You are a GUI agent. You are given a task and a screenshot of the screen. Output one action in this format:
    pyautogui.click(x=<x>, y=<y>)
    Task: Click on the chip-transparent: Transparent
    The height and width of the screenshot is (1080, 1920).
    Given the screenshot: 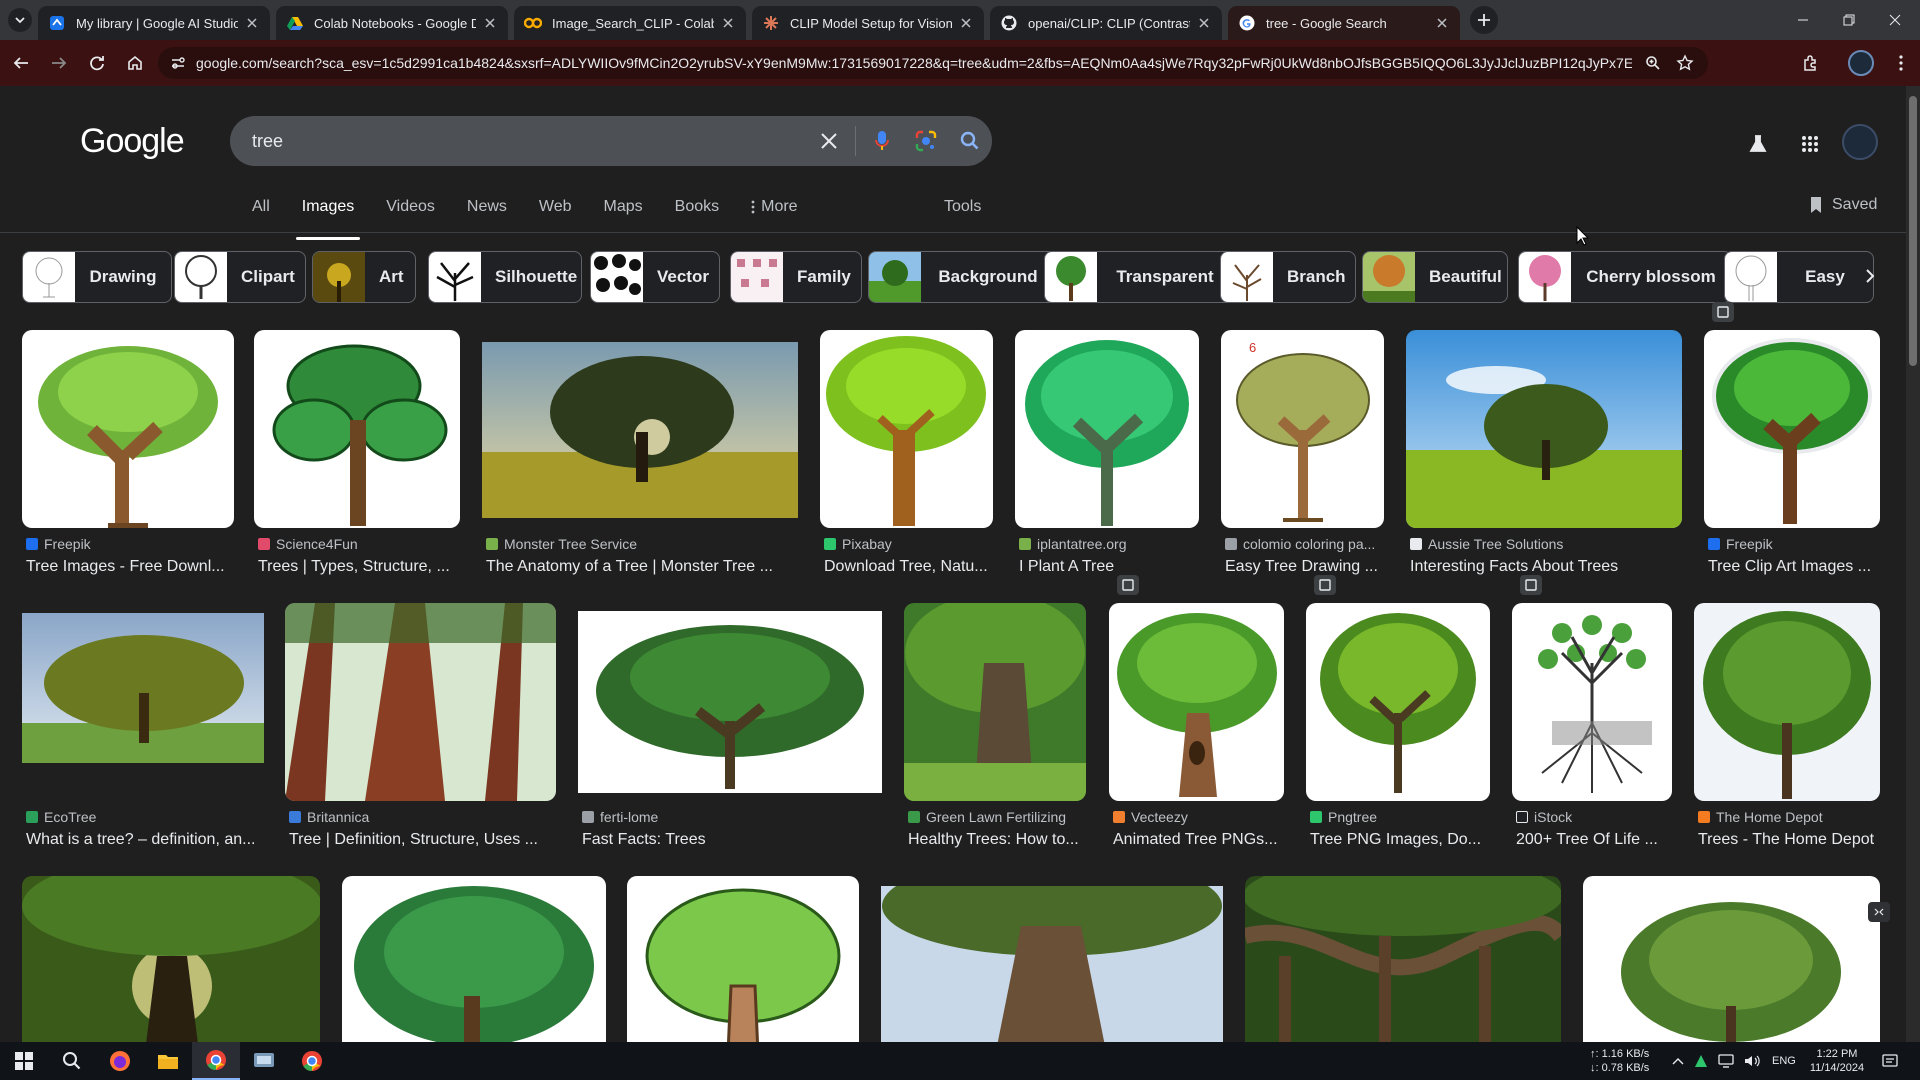 What is the action you would take?
    pyautogui.click(x=1139, y=277)
    